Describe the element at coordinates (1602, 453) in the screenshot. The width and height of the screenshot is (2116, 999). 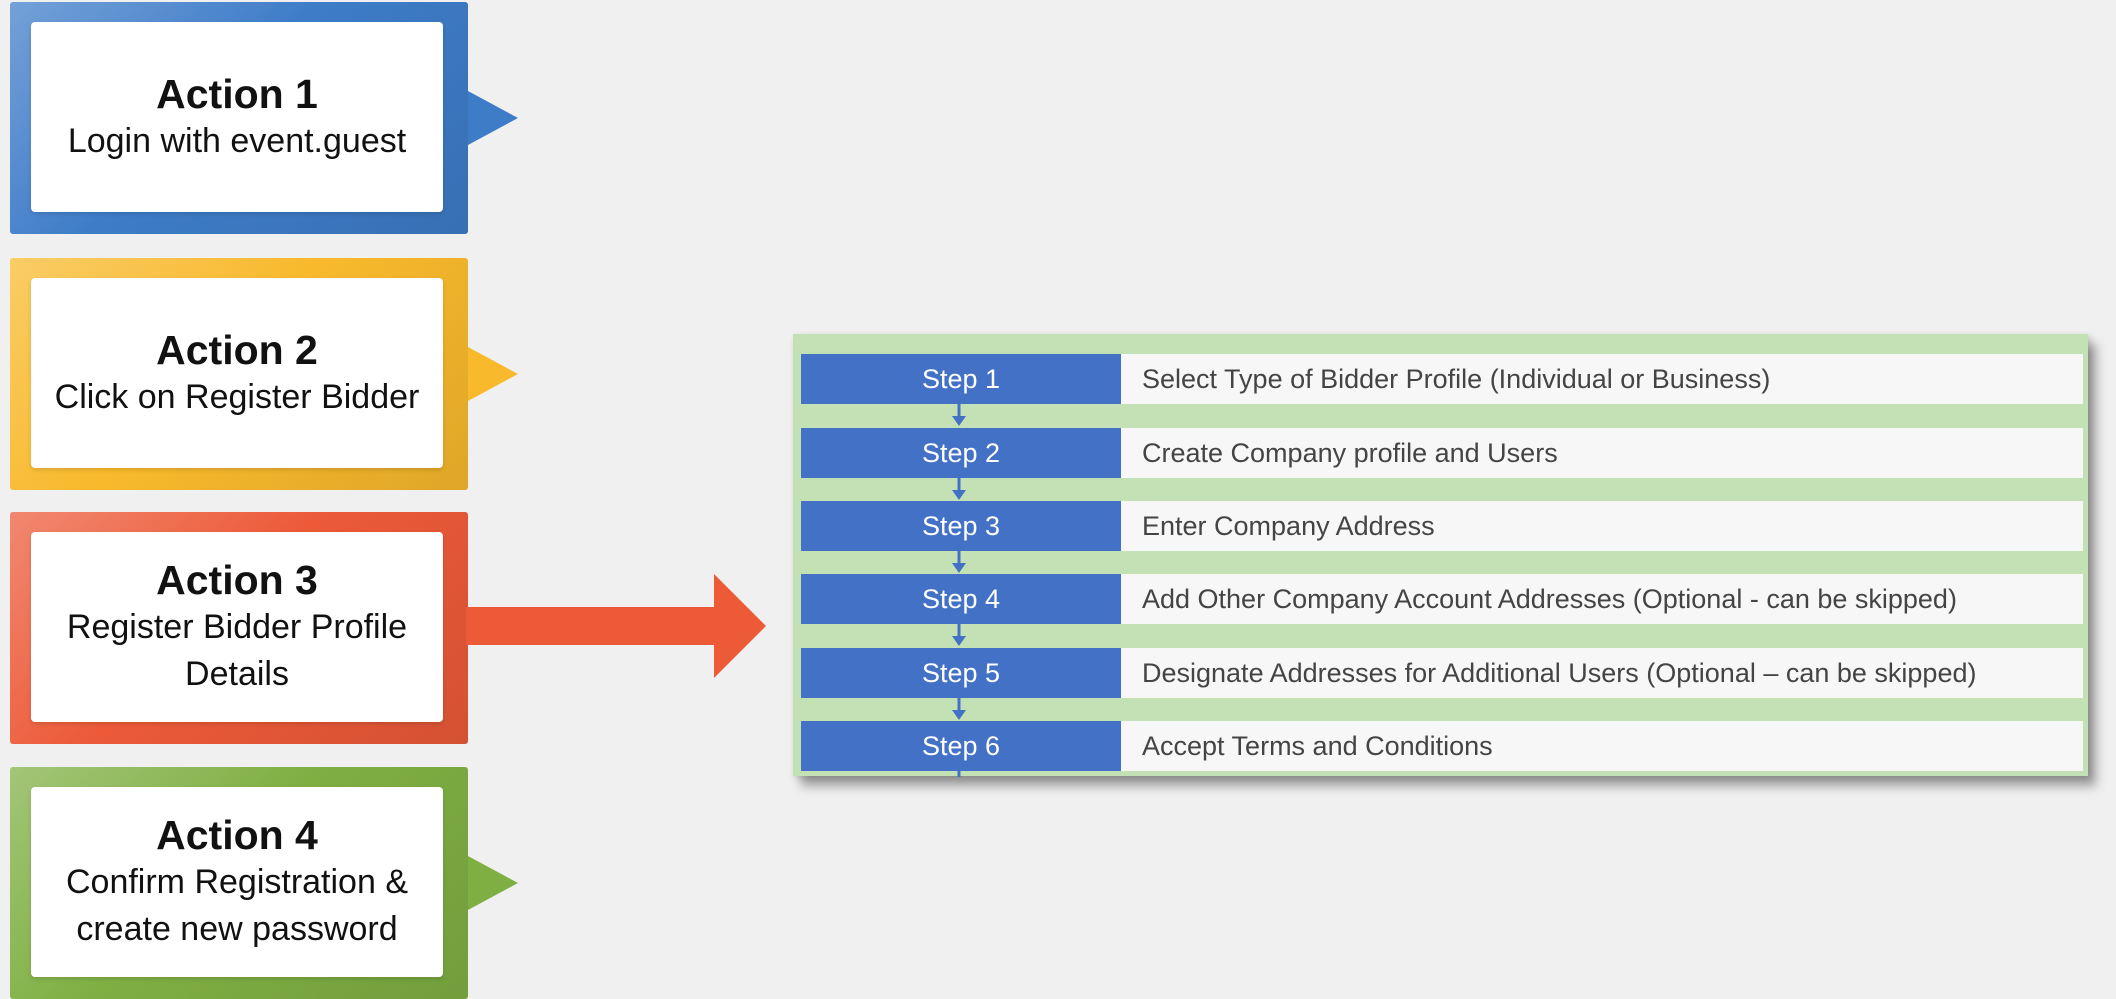
I see `step-2-text: Create Company profile and Users` at that location.